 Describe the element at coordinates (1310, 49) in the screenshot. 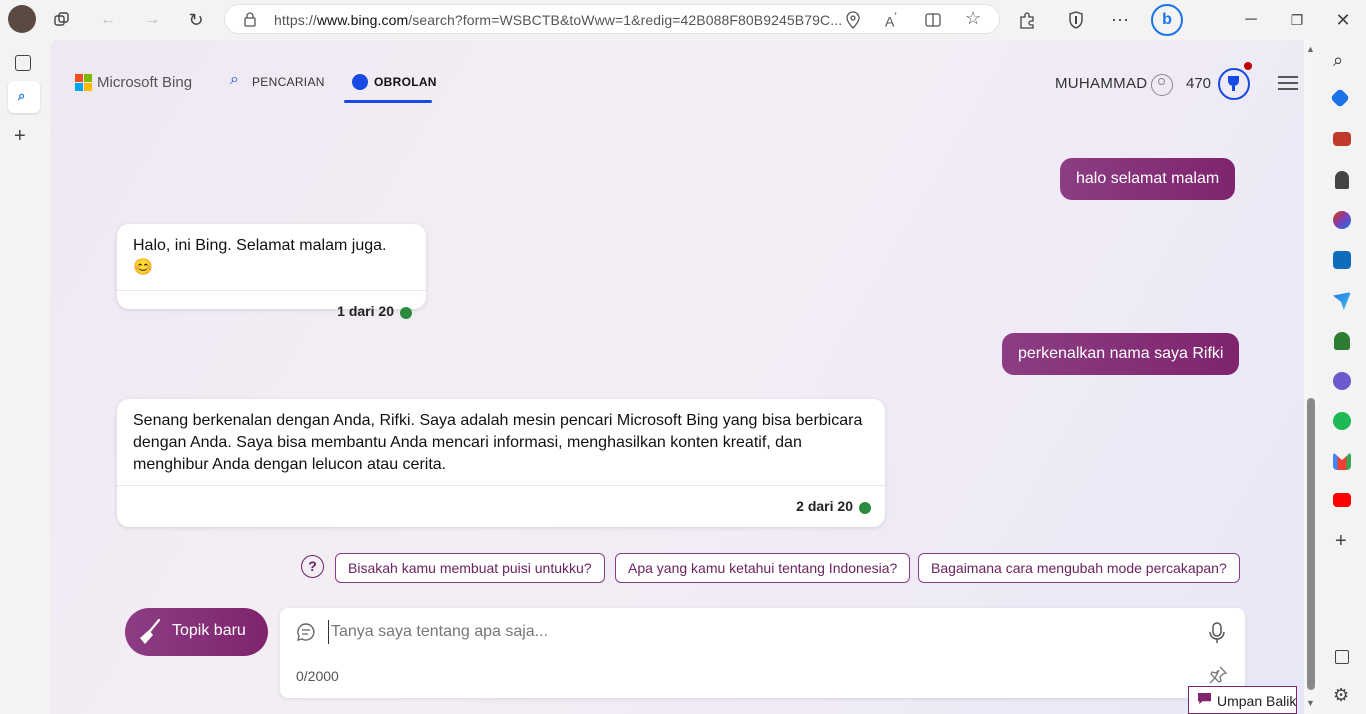

I see `scroll-up-icon: ▲` at that location.